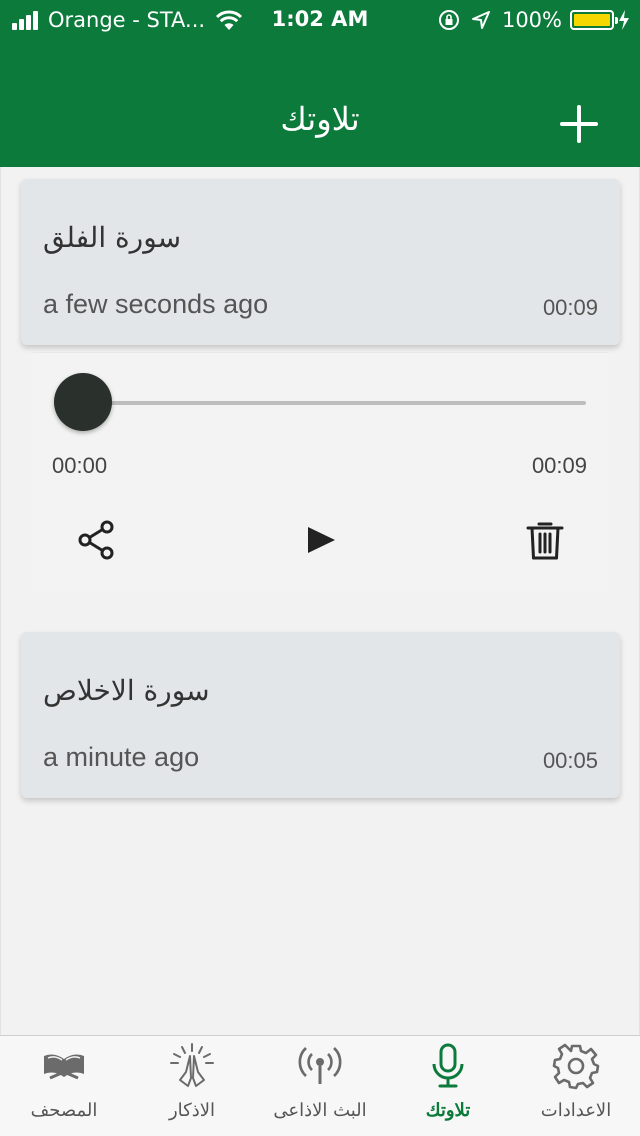 This screenshot has height=1136, width=640. Describe the element at coordinates (576, 1066) in the screenshot. I see `settings-gear-icon` at that location.